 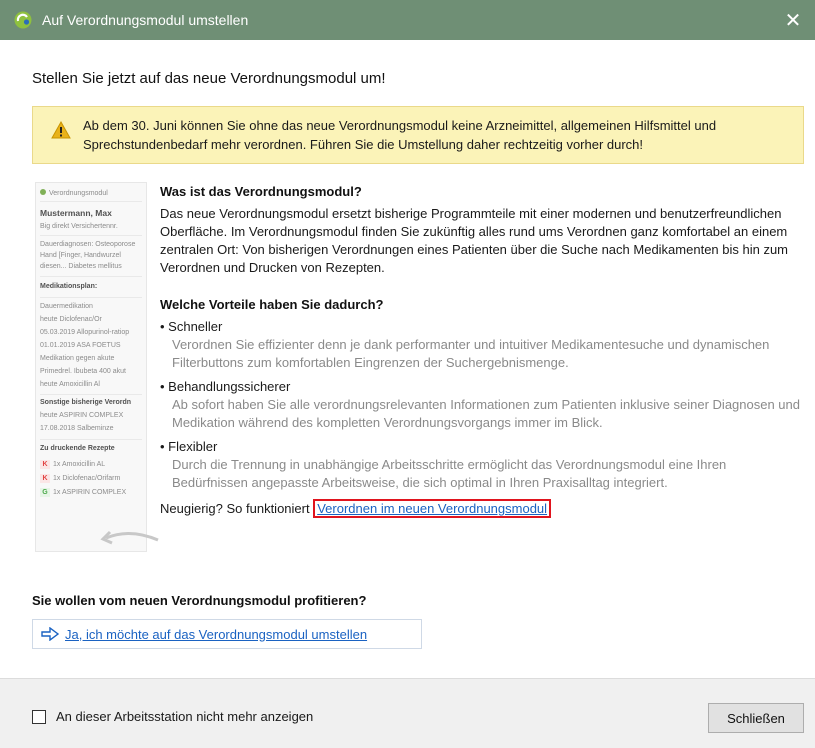 What do you see at coordinates (80, 345) in the screenshot?
I see `preview-row: 01.01.2019 ASA FOETUS` at bounding box center [80, 345].